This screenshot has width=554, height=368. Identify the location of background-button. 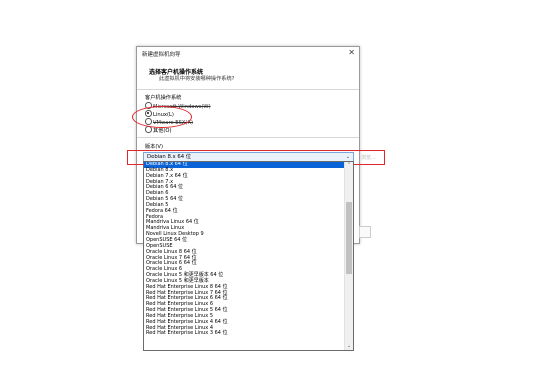
(365, 232).